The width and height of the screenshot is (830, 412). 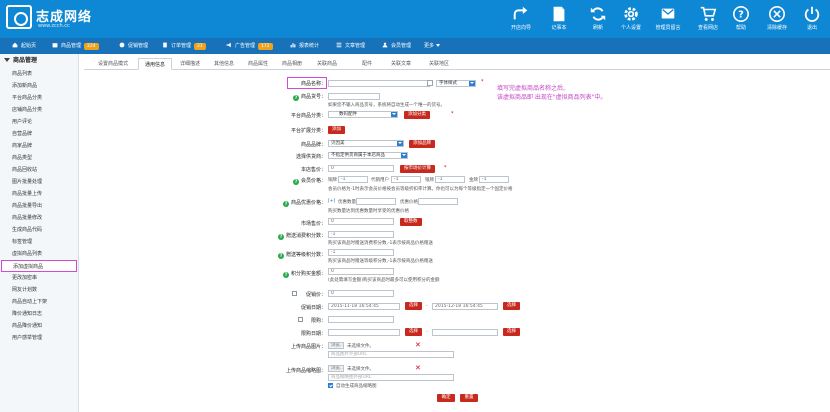 I want to click on header-button-wizard: 开店向导, so click(x=521, y=19).